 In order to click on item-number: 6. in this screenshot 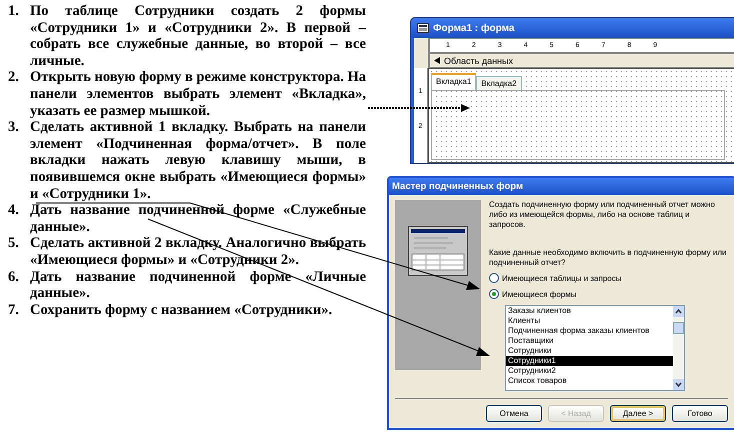, I will do `click(14, 277)`.